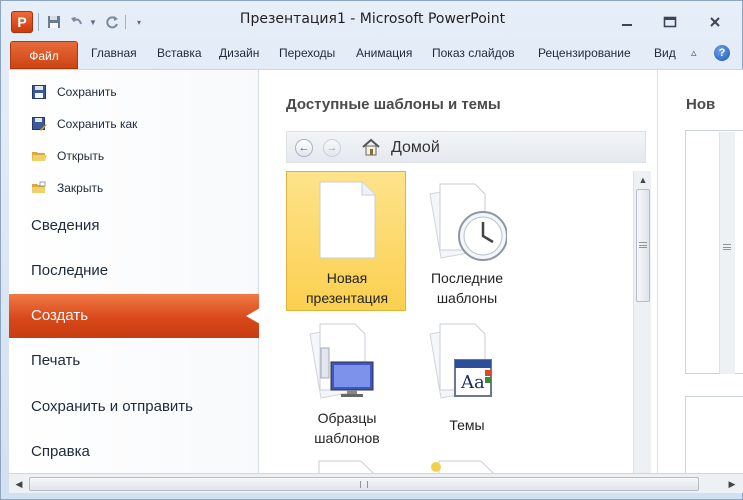 Image resolution: width=743 pixels, height=500 pixels. What do you see at coordinates (466, 147) in the screenshot?
I see `breadcrumb: ← → Домой` at bounding box center [466, 147].